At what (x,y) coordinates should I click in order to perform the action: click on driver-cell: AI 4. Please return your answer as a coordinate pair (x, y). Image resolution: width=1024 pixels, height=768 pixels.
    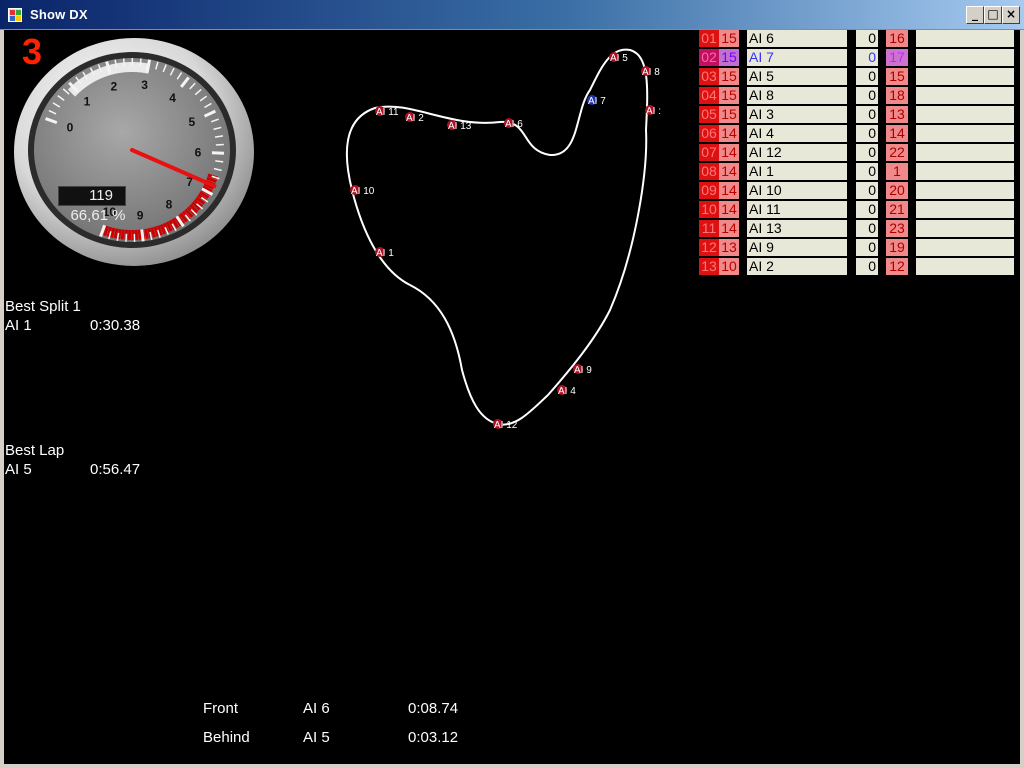
    Looking at the image, I should click on (797, 133).